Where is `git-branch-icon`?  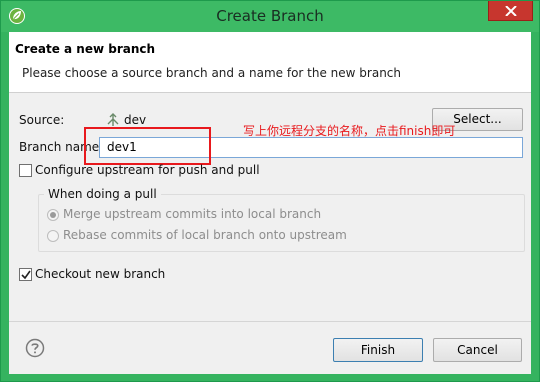 git-branch-icon is located at coordinates (113, 119).